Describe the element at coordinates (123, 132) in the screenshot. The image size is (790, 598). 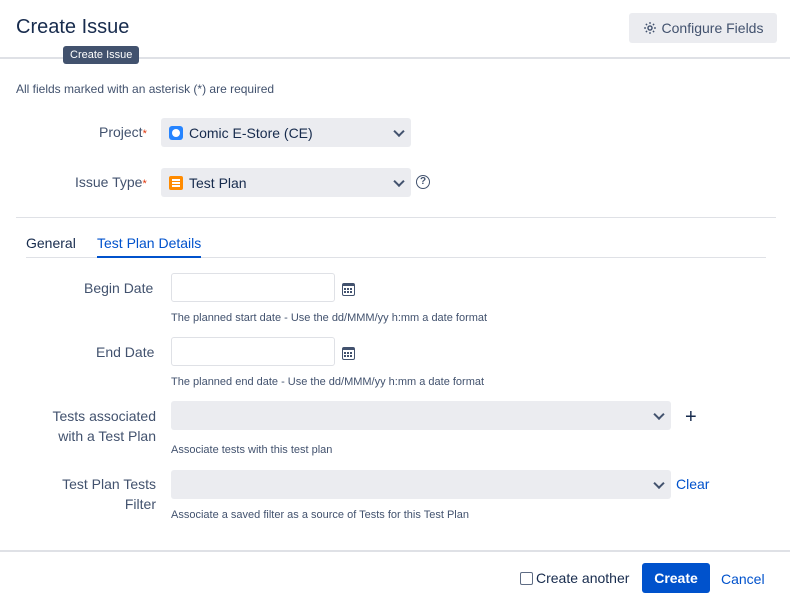
I see `project-label: Project*` at that location.